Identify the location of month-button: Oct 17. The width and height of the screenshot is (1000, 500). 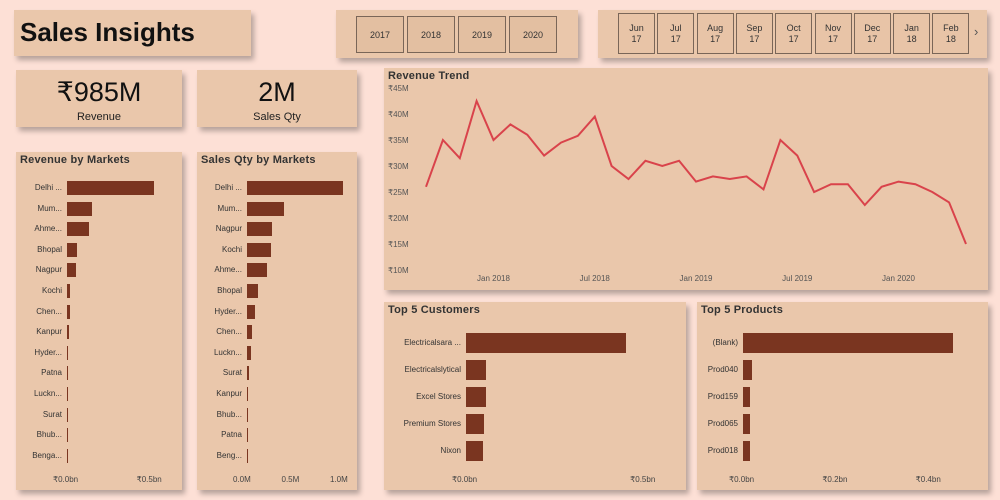
(794, 33).